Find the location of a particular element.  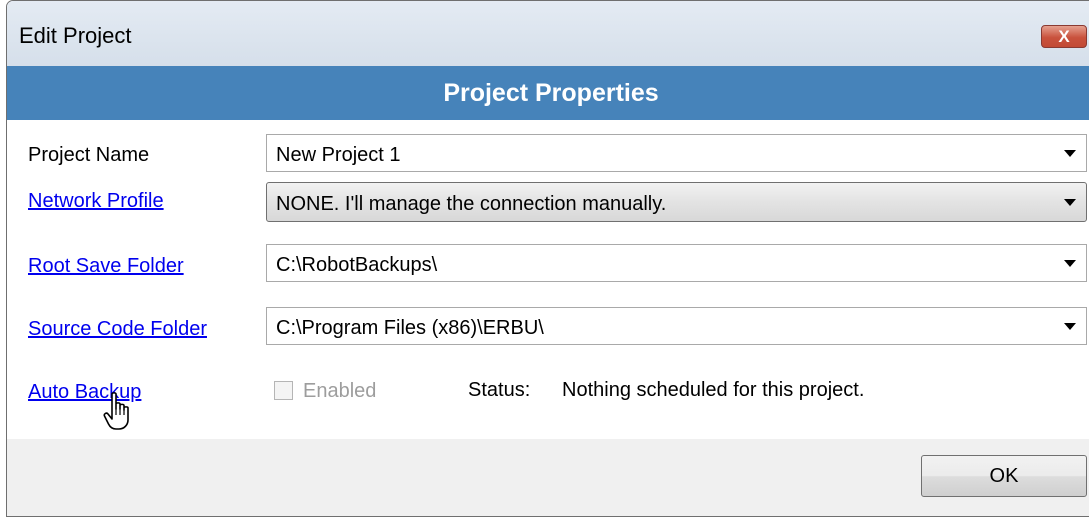

project-name-label: Project Name is located at coordinates (89, 155).